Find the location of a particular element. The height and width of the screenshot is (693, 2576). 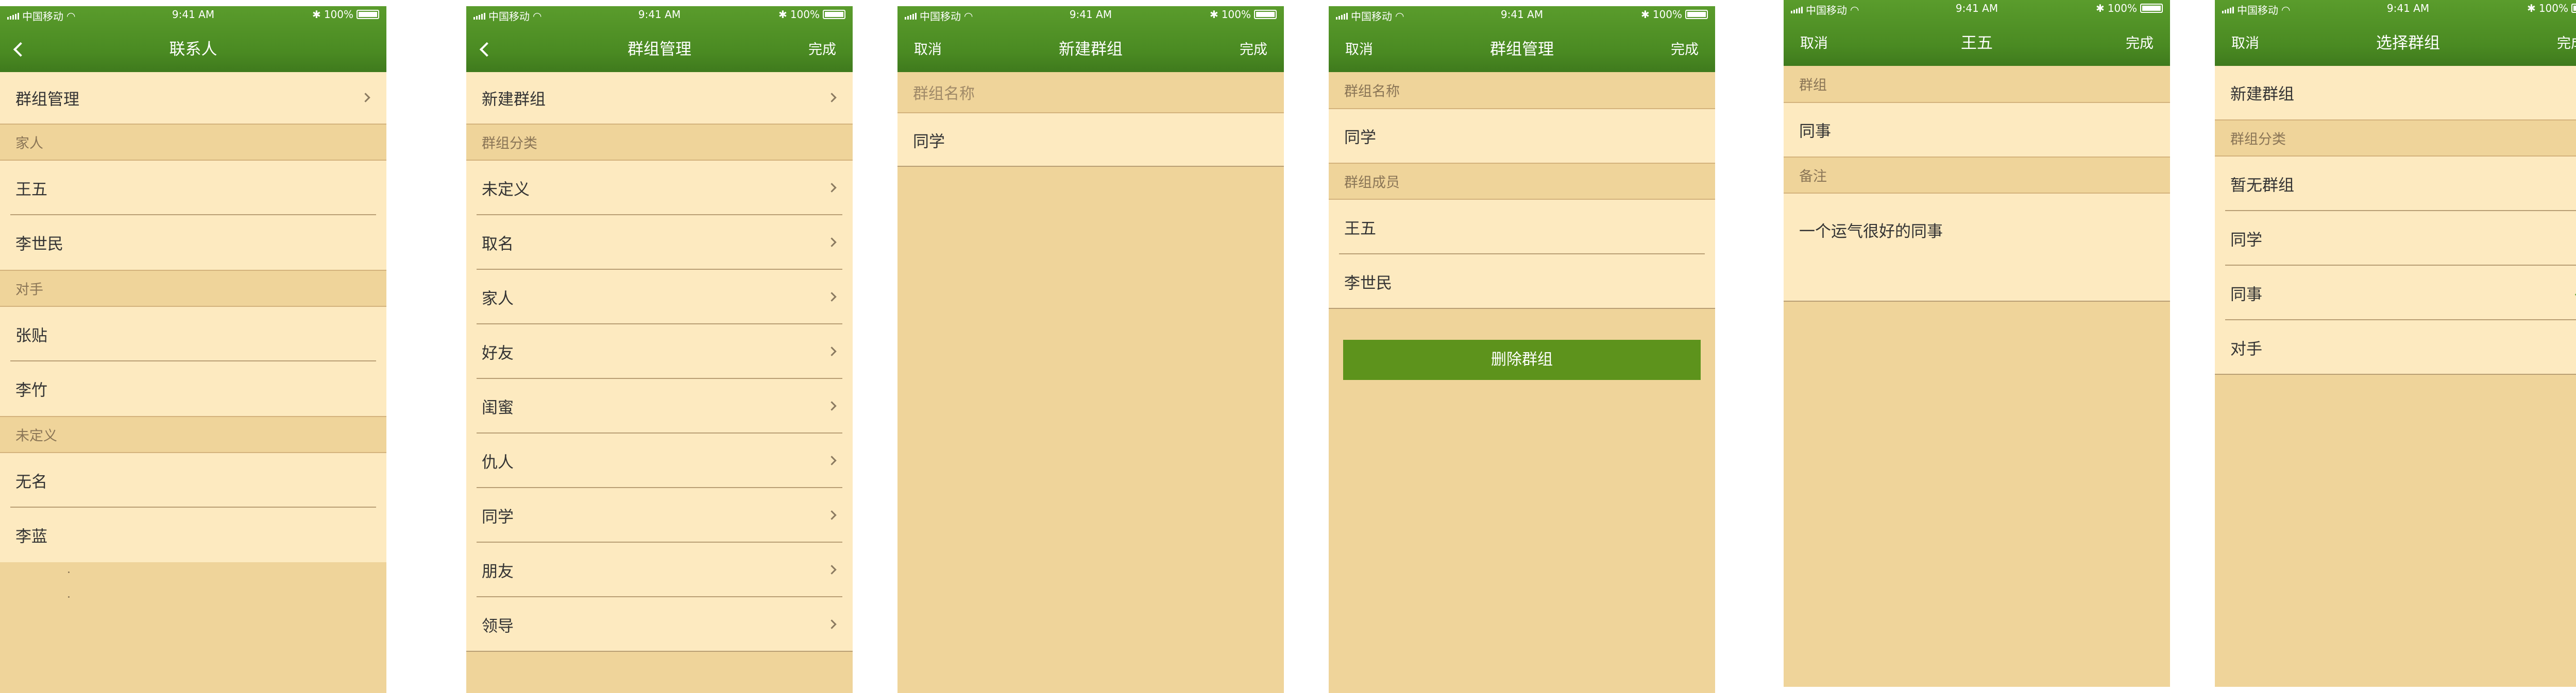

delete-group-button: 删除群组 is located at coordinates (1522, 360).